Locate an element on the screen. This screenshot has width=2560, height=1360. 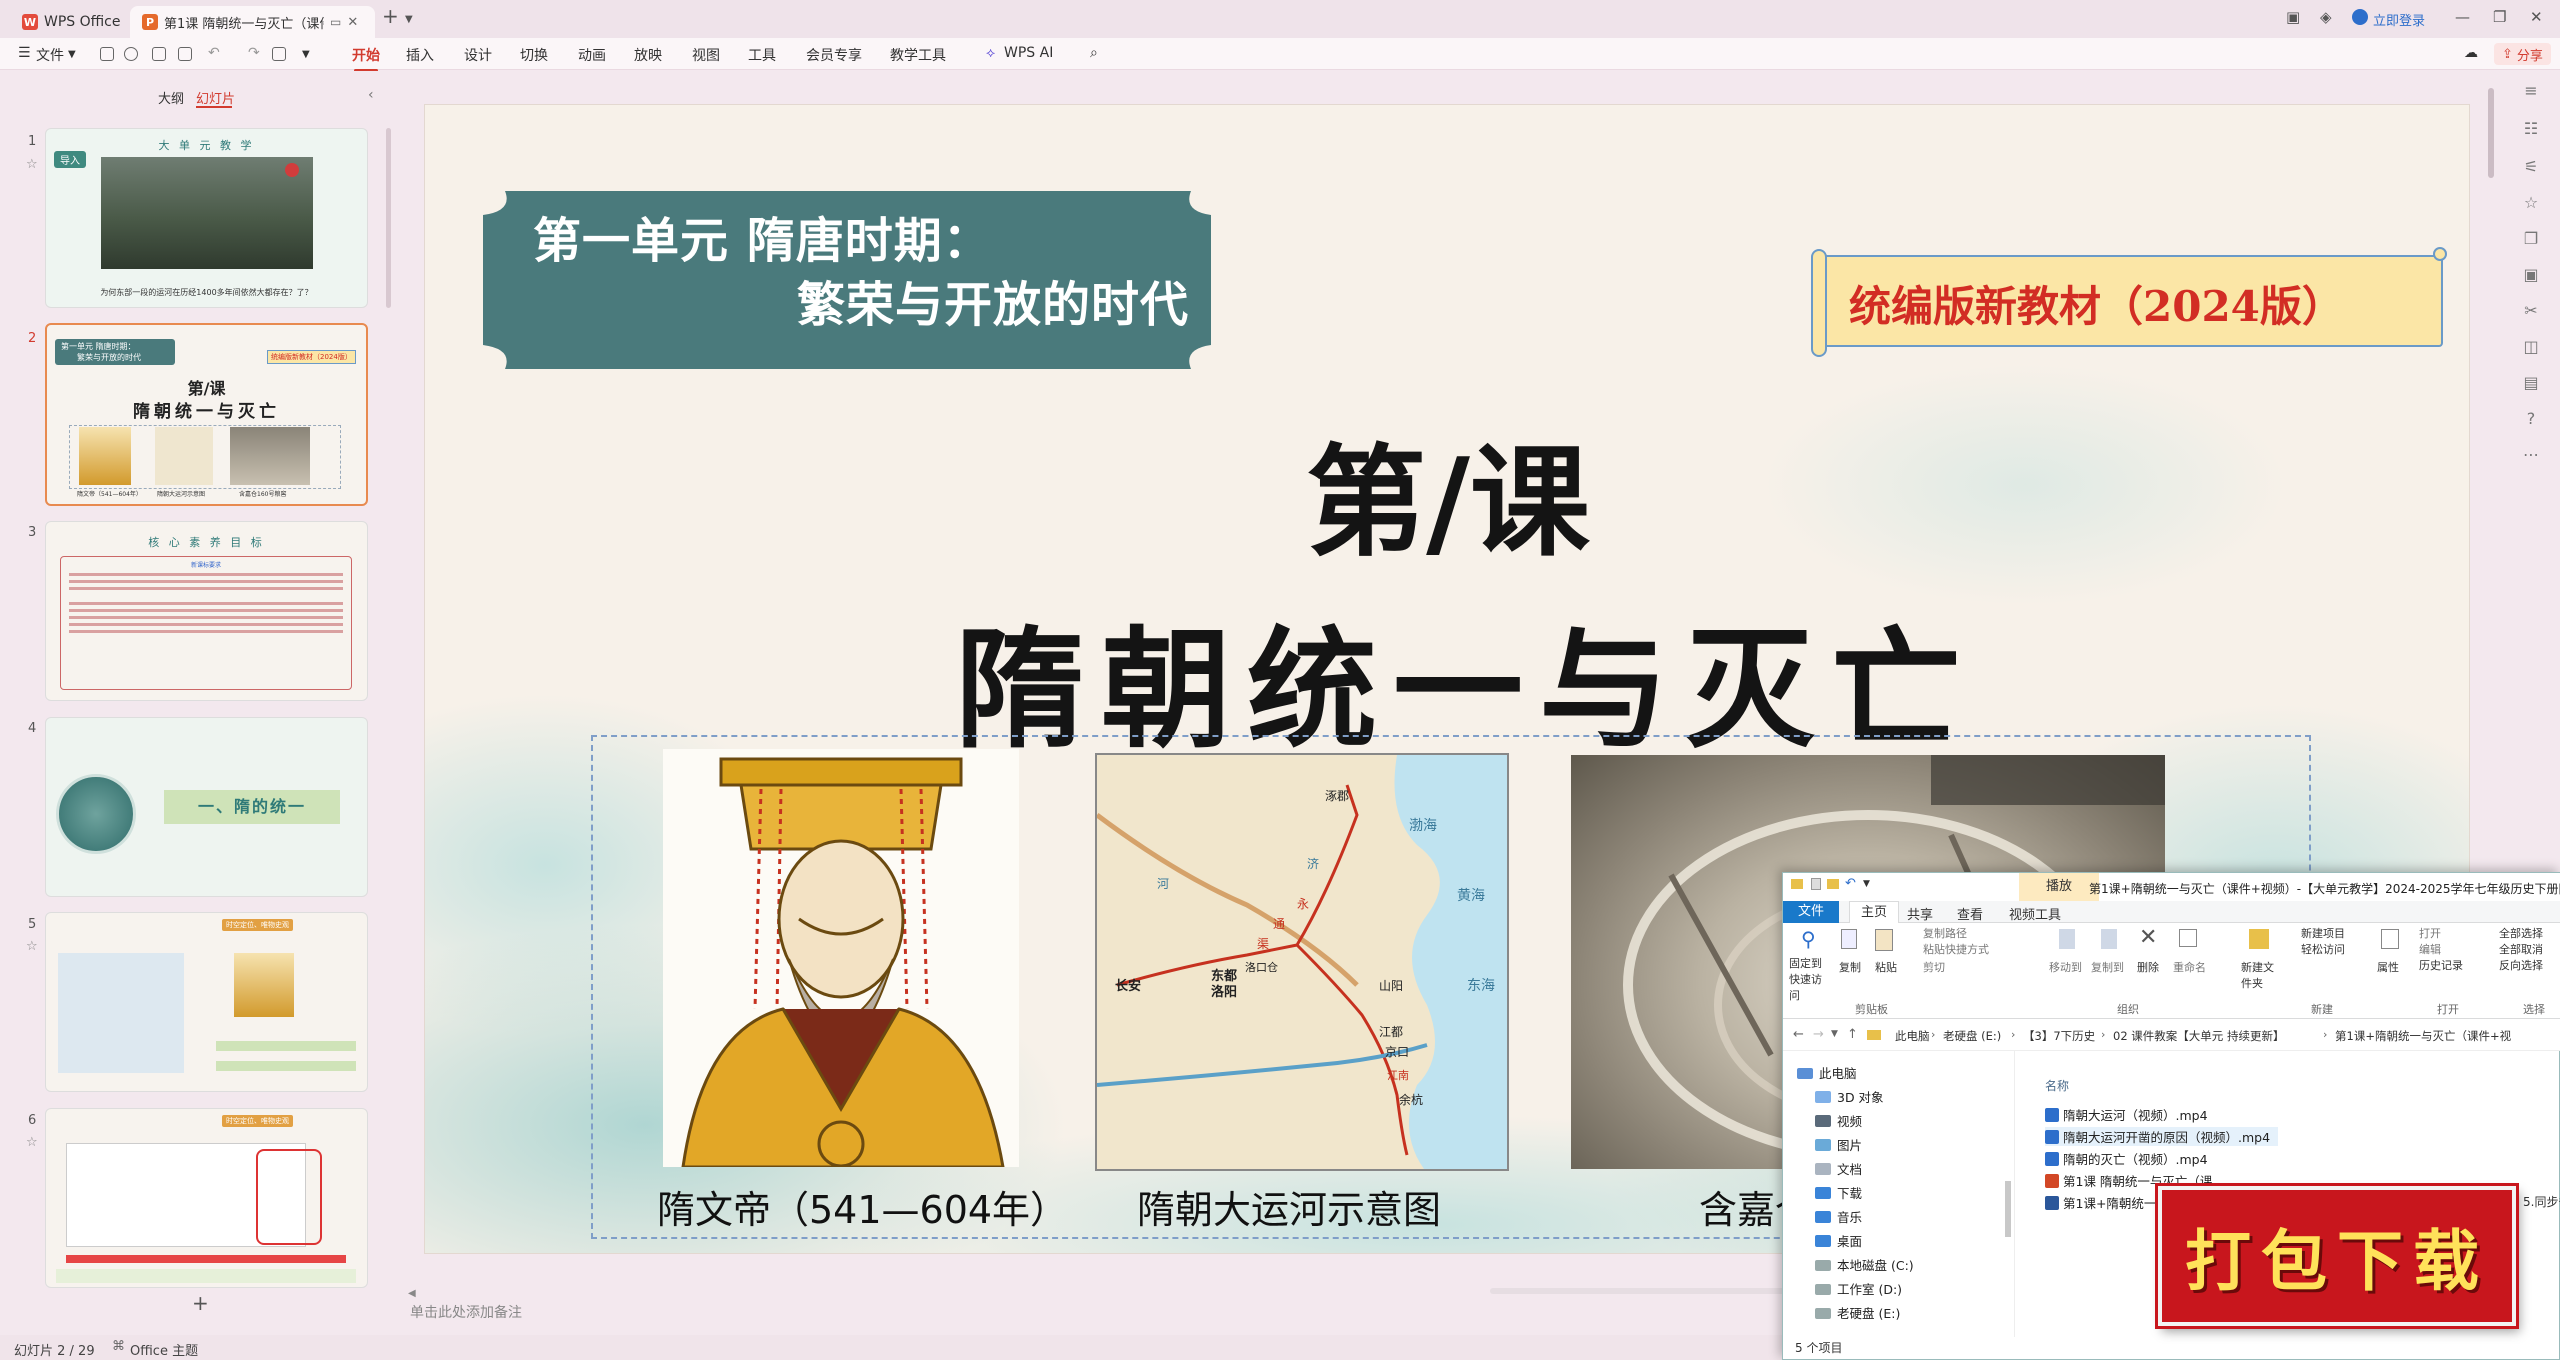
breadcrumb-current: 第1课+隋朝统一与灭亡（课件+视 is located at coordinates (2423, 1036).